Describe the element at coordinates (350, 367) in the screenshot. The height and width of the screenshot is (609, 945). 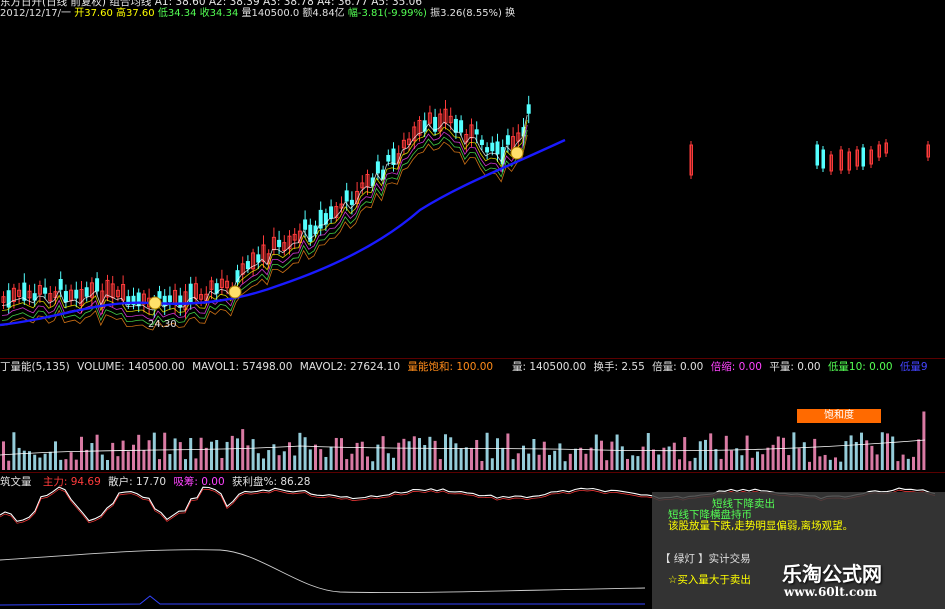
I see `mavol2-value: MAVOL2: 27624.10` at that location.